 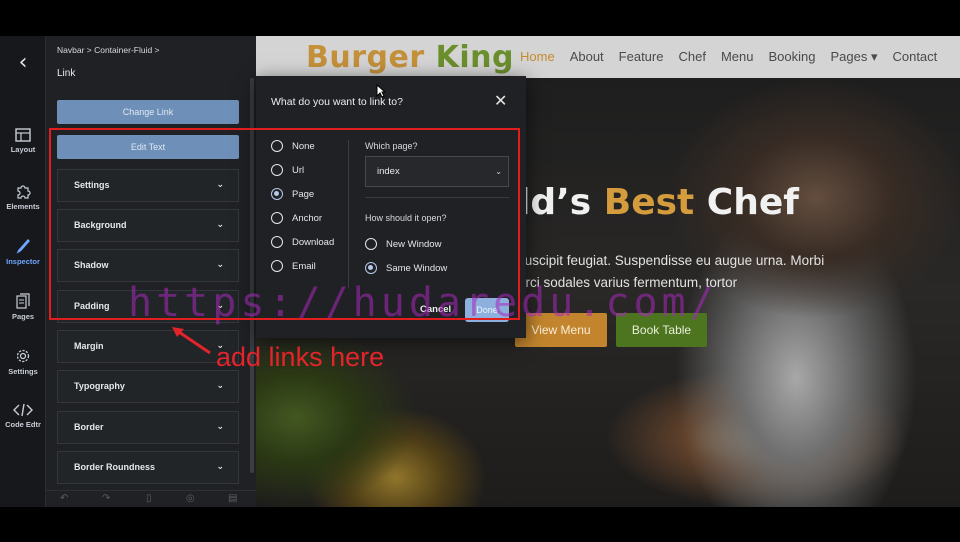 What do you see at coordinates (287, 170) in the screenshot?
I see `link-type-url: Url` at bounding box center [287, 170].